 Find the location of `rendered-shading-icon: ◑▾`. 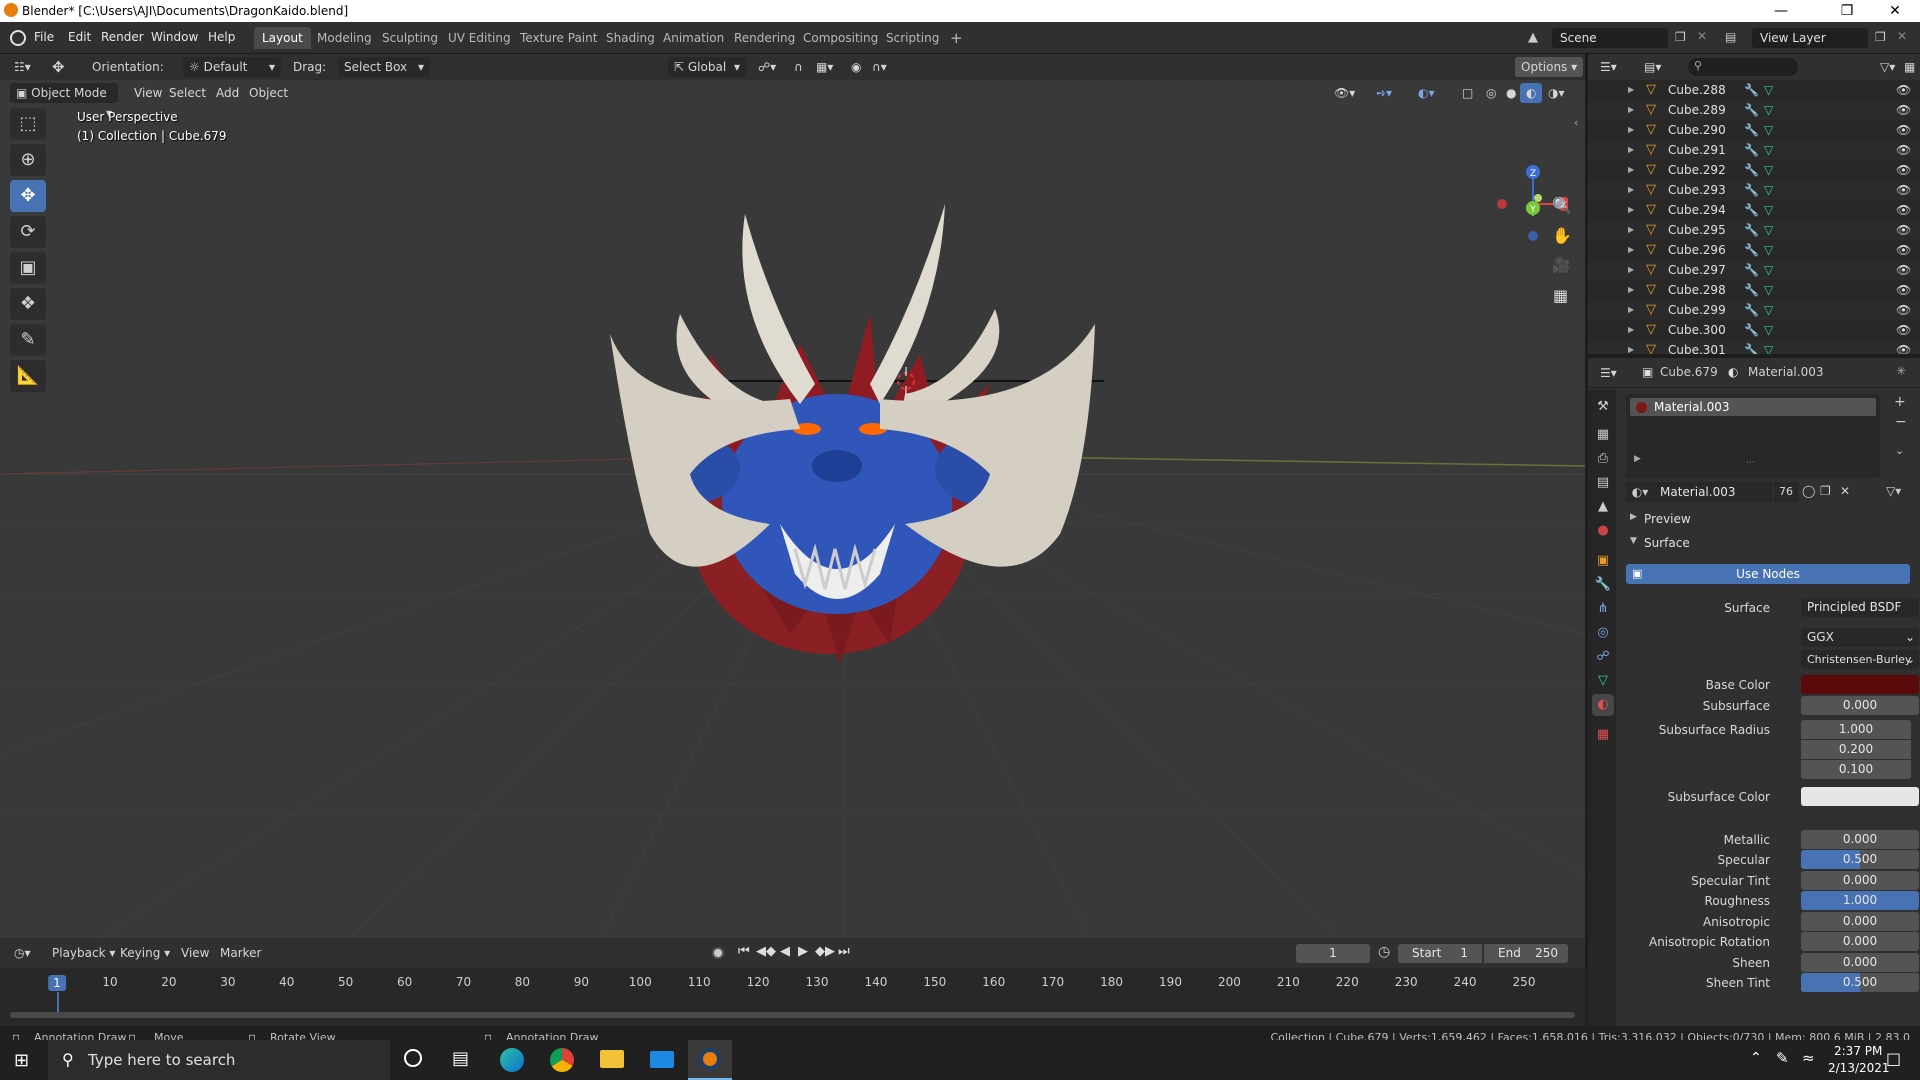

rendered-shading-icon: ◑▾ is located at coordinates (1556, 93).